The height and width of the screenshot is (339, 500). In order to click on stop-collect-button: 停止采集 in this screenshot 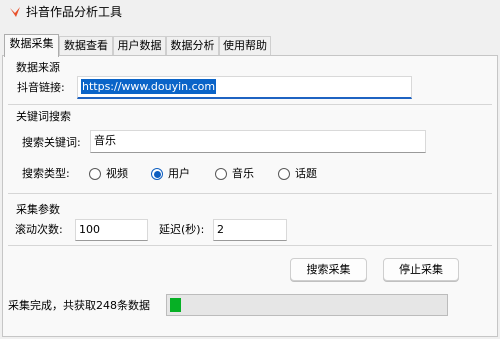, I will do `click(421, 269)`.